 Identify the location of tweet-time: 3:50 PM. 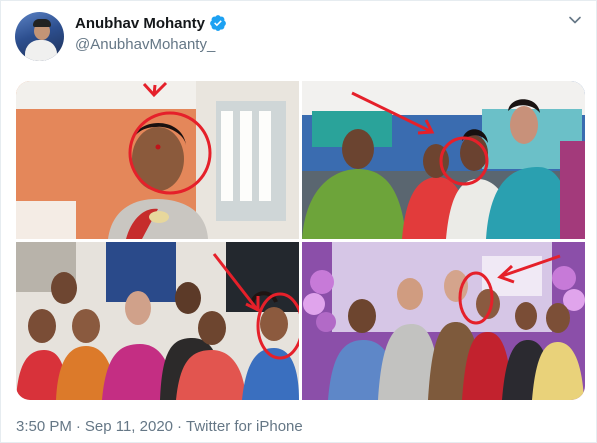
(44, 426).